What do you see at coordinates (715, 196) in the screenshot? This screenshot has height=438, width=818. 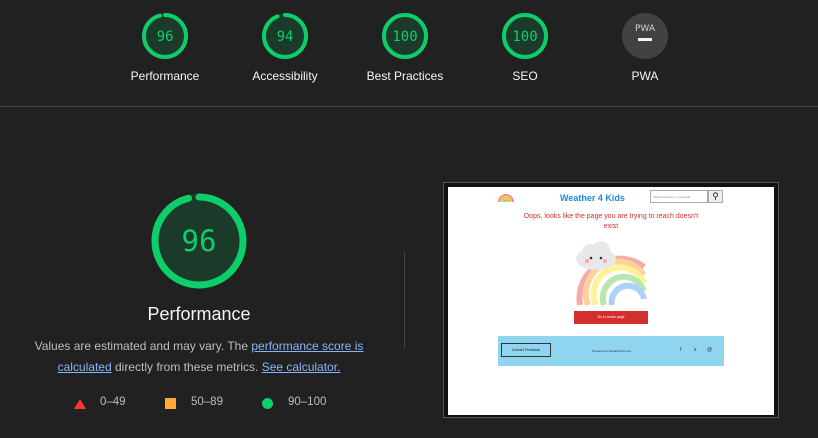 I see `magnifier-icon: ⚲` at bounding box center [715, 196].